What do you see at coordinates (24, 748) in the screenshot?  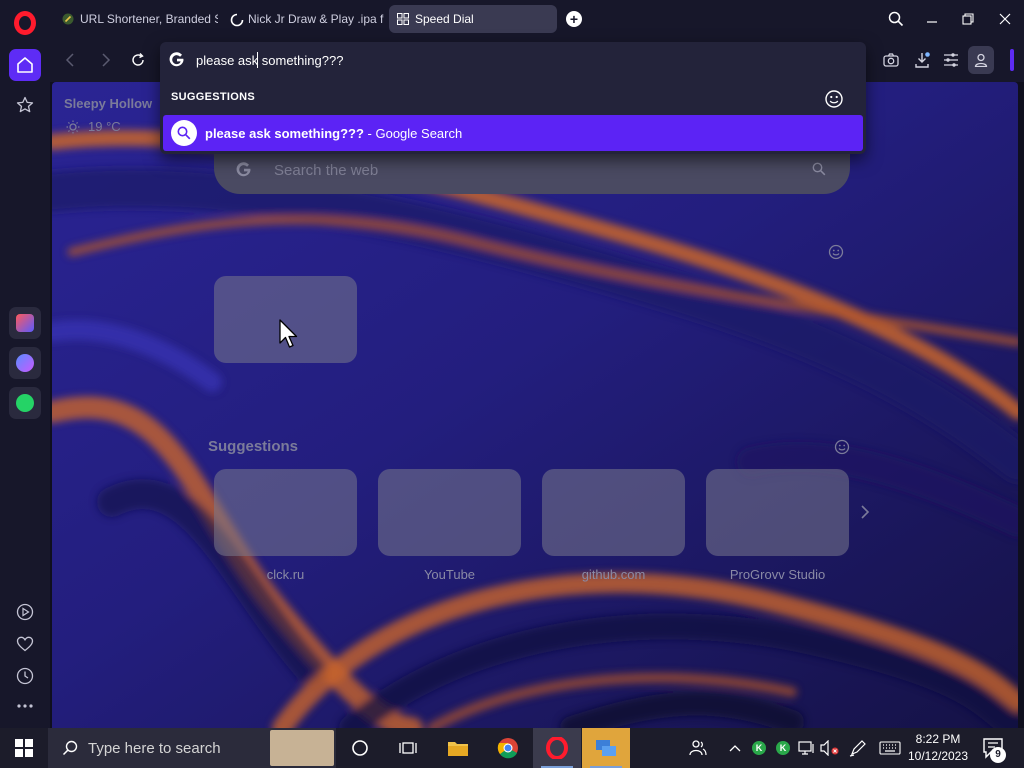 I see `windows-start-icon` at bounding box center [24, 748].